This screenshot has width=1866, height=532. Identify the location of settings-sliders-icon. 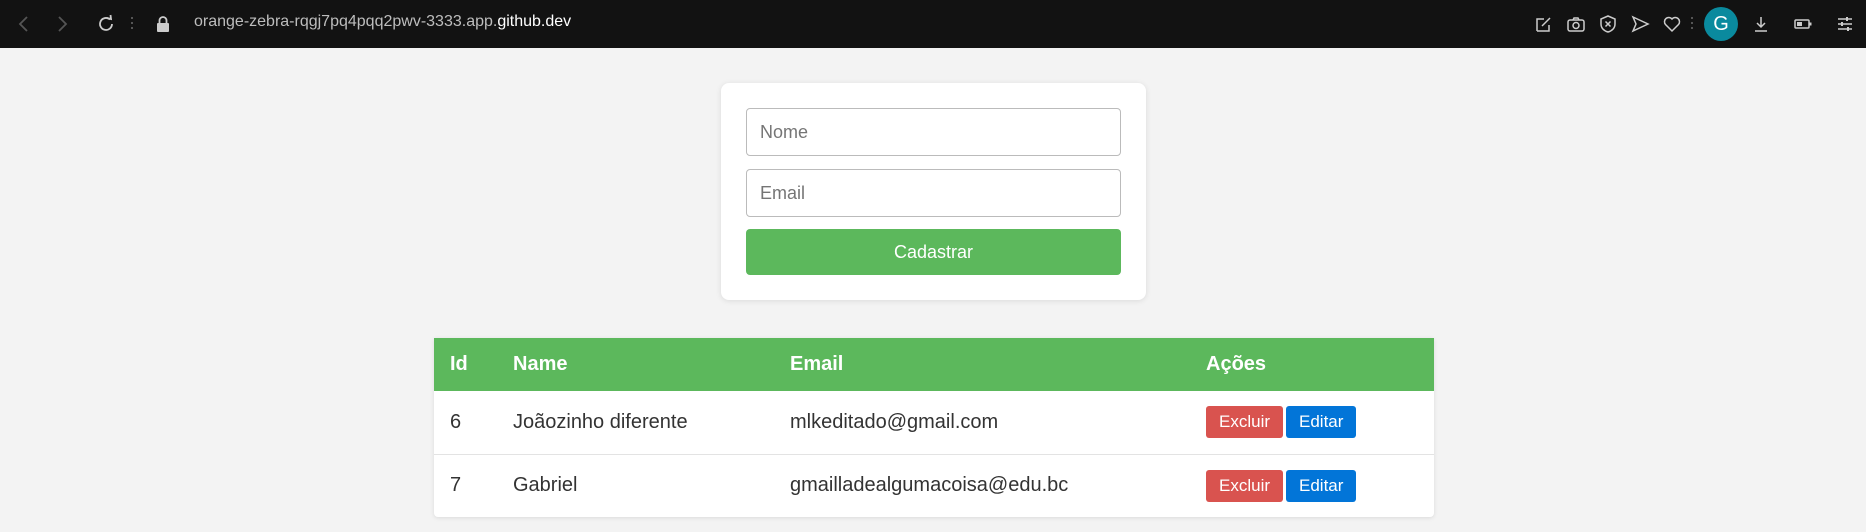
(1845, 24).